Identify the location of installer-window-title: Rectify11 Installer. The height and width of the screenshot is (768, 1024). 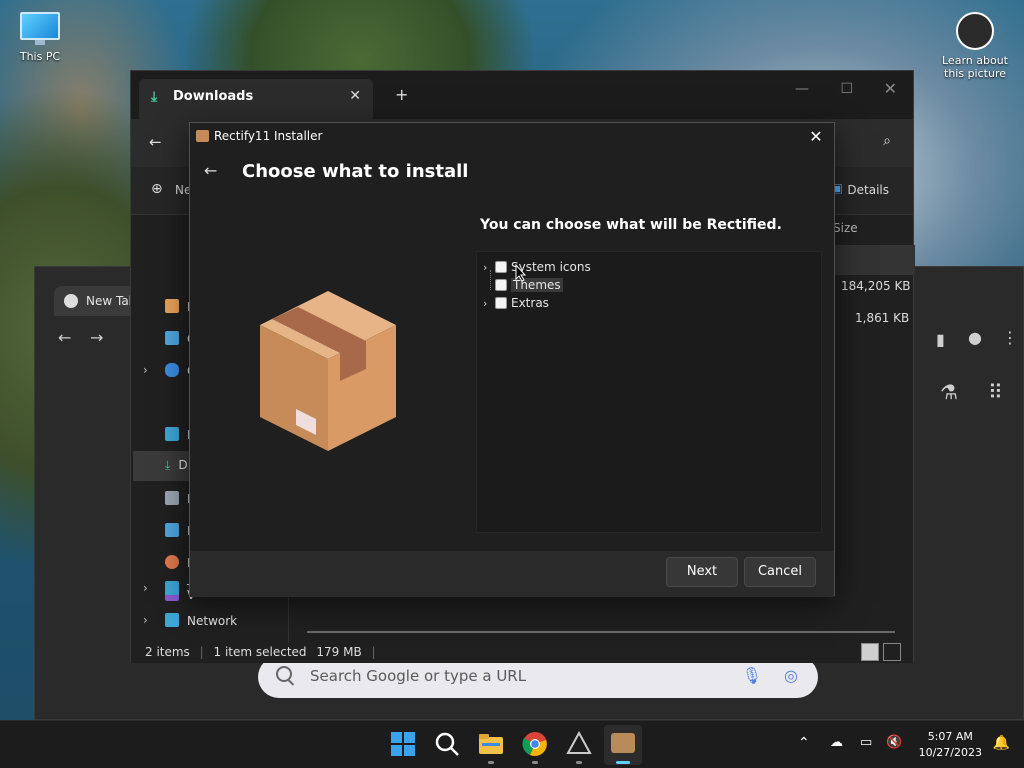
(268, 136).